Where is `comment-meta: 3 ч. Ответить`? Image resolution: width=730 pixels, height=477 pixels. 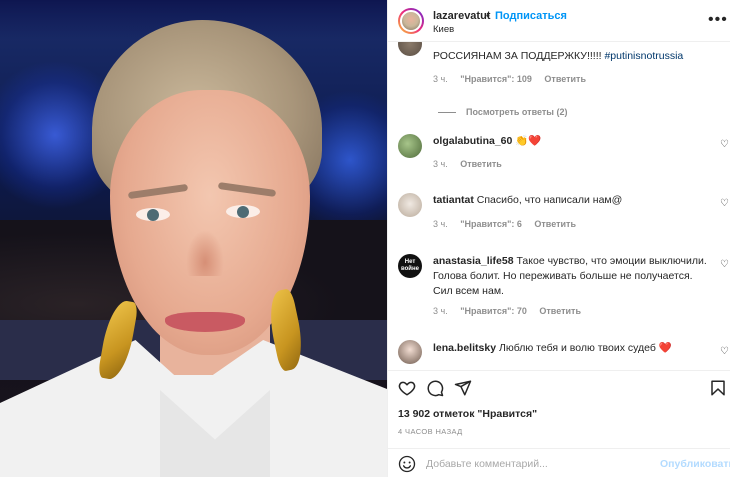 comment-meta: 3 ч. Ответить is located at coordinates (472, 164).